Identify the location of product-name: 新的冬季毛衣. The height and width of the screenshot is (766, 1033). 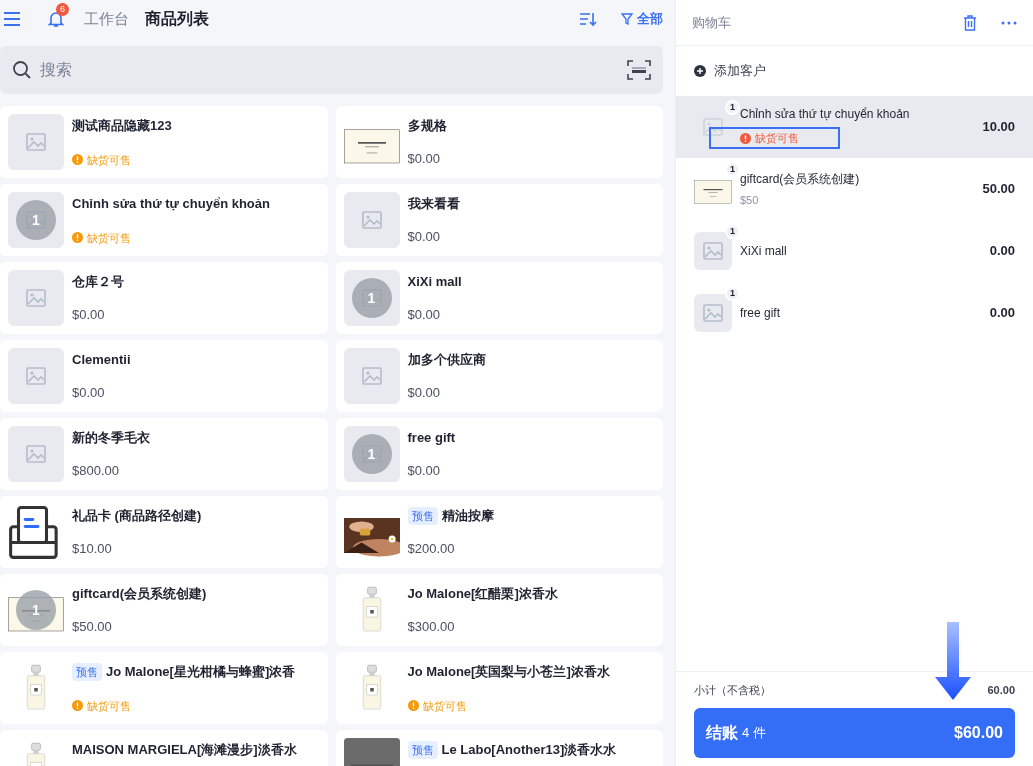
(111, 438).